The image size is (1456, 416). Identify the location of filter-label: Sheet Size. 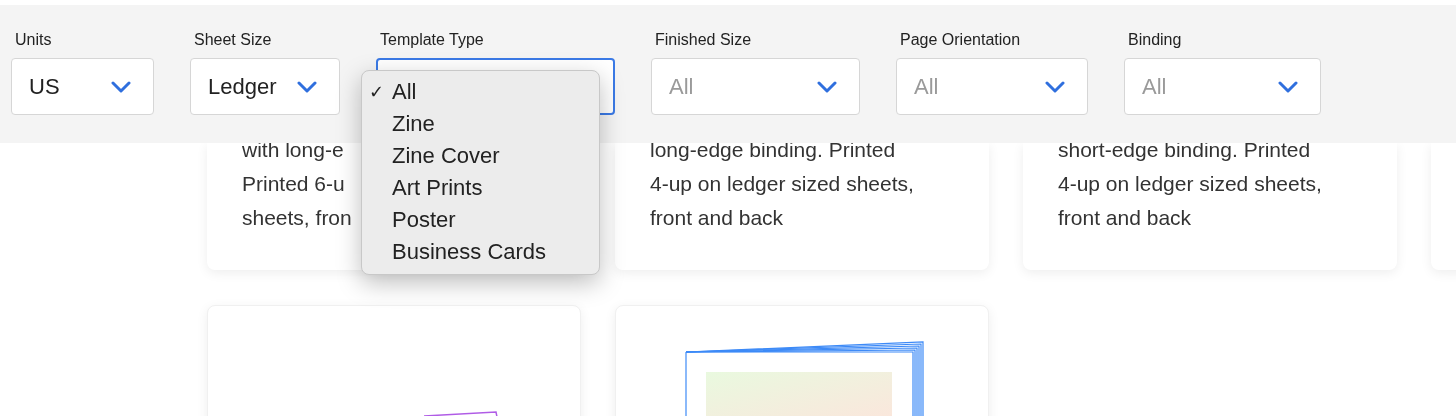
(233, 40).